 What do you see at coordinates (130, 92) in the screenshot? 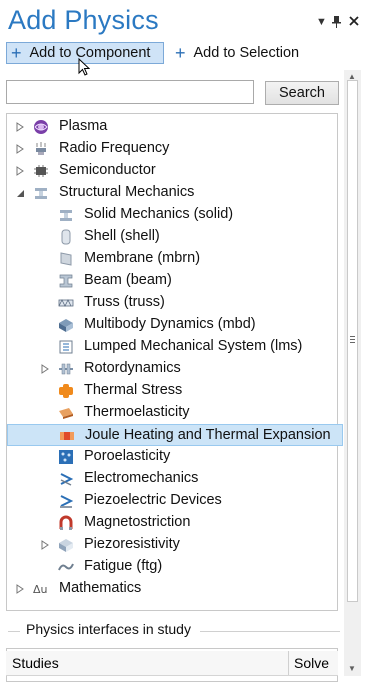
I see `search-input` at bounding box center [130, 92].